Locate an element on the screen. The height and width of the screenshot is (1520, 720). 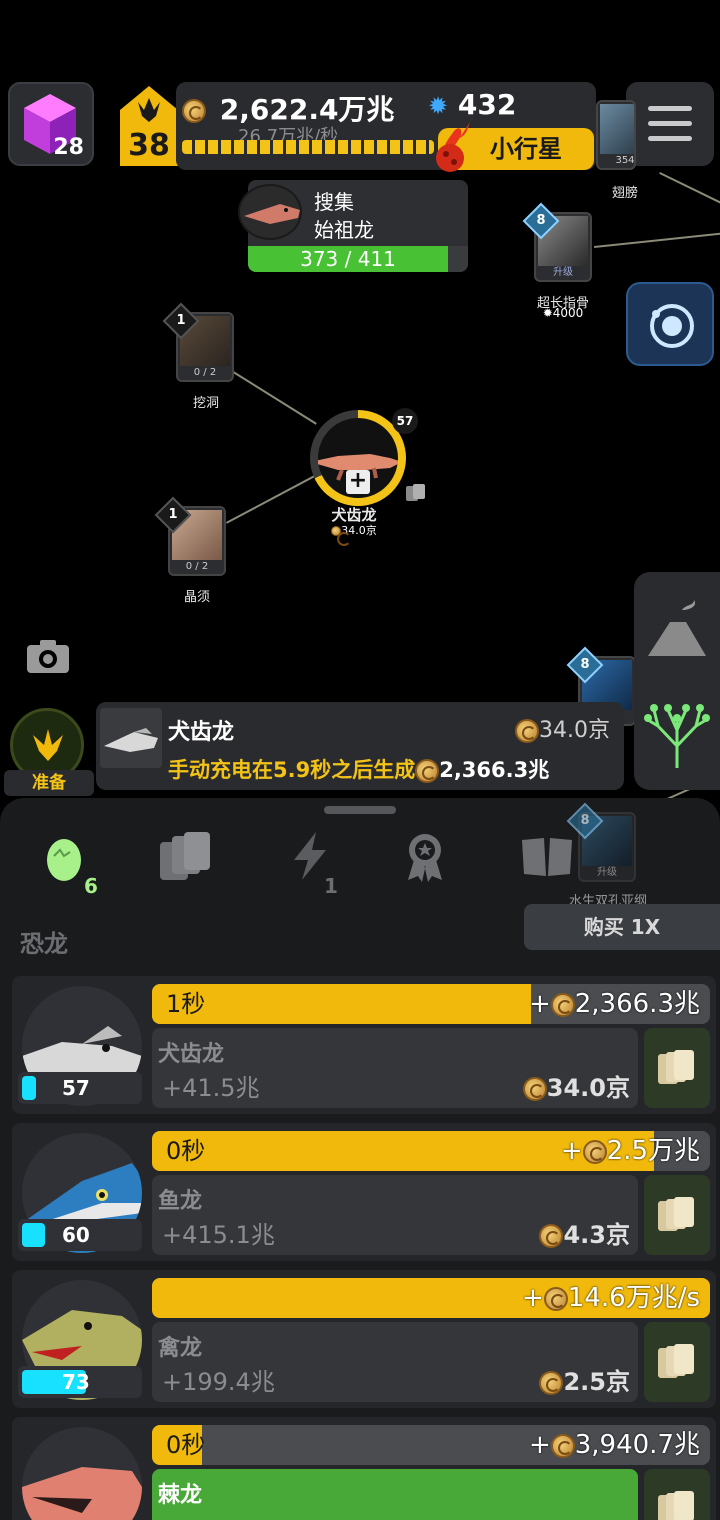
timer-label: 1秒 is located at coordinates (186, 1004).